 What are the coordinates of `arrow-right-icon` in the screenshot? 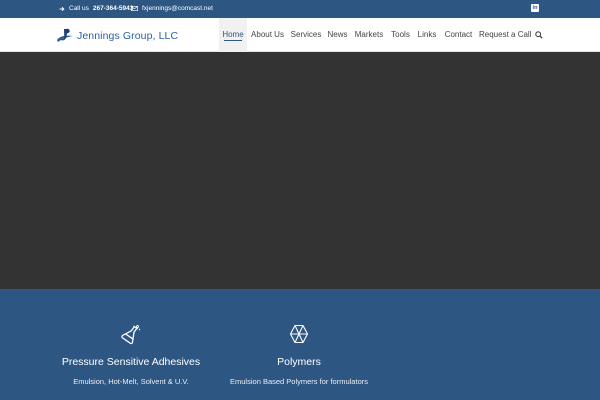 It's located at (62, 8).